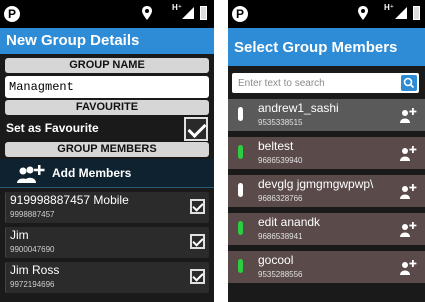 This screenshot has width=425, height=302. Describe the element at coordinates (107, 107) in the screenshot. I see `favourite-header: FAVOURITE` at that location.